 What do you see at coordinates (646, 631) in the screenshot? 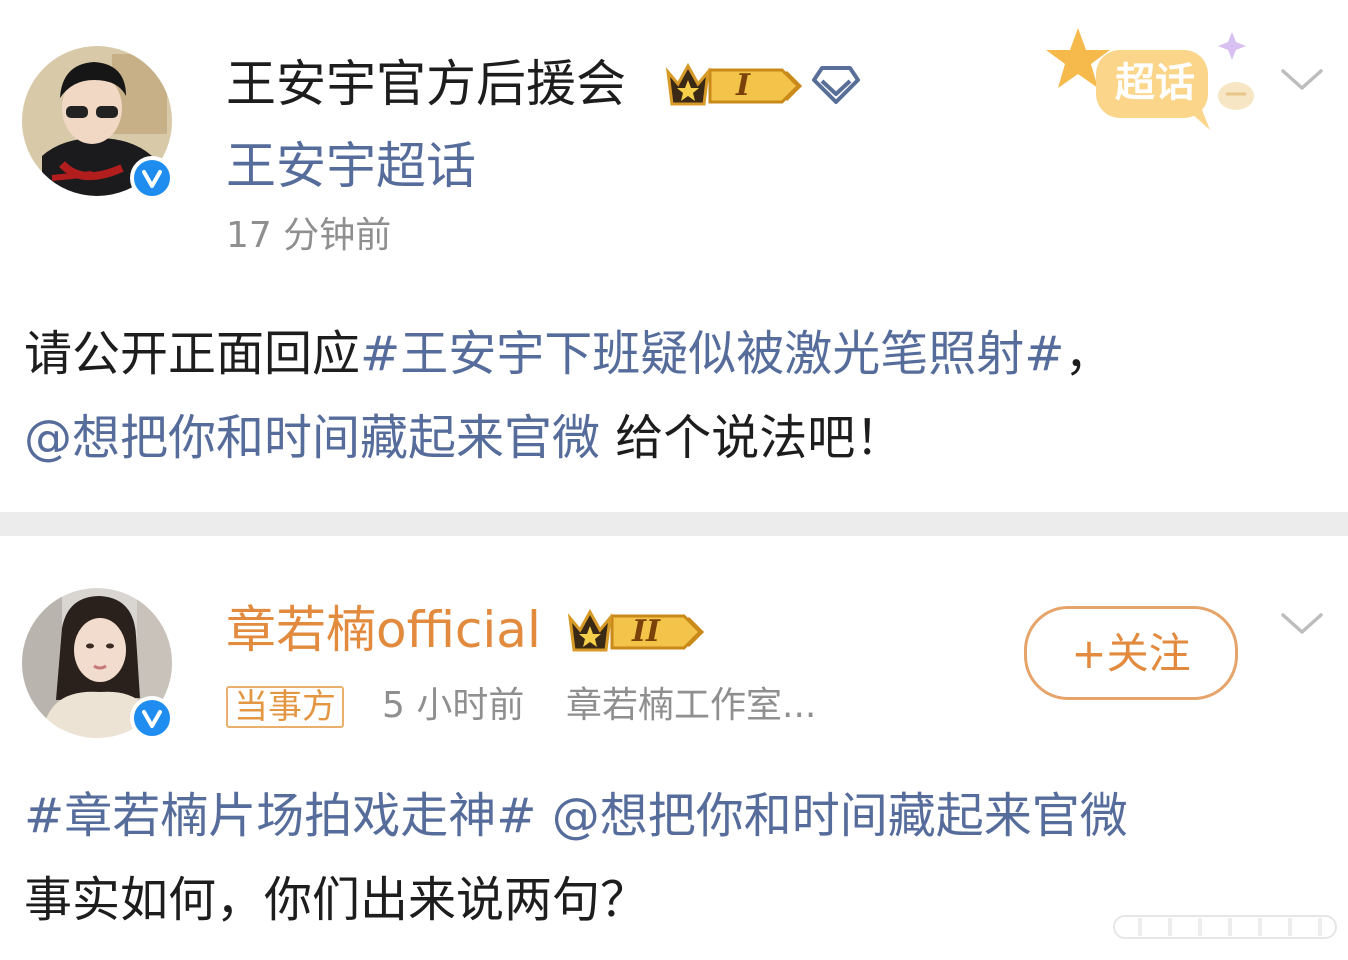
I see `level-number: II` at bounding box center [646, 631].